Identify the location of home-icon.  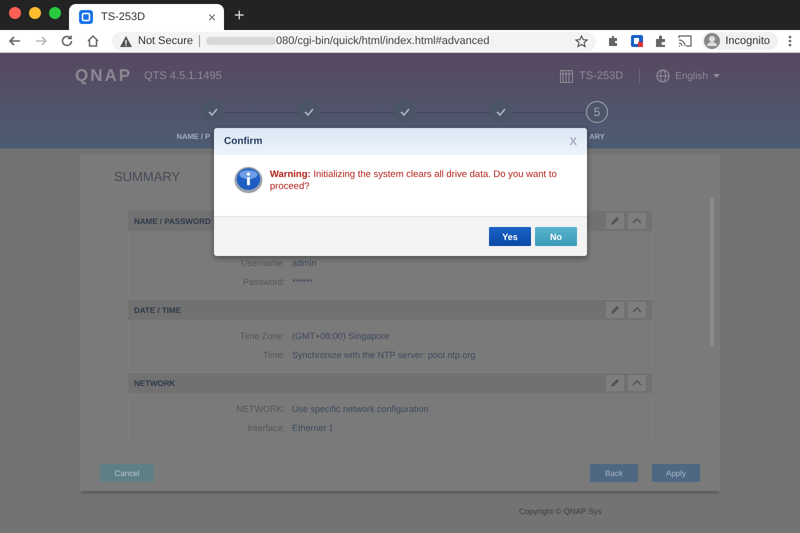
(93, 41).